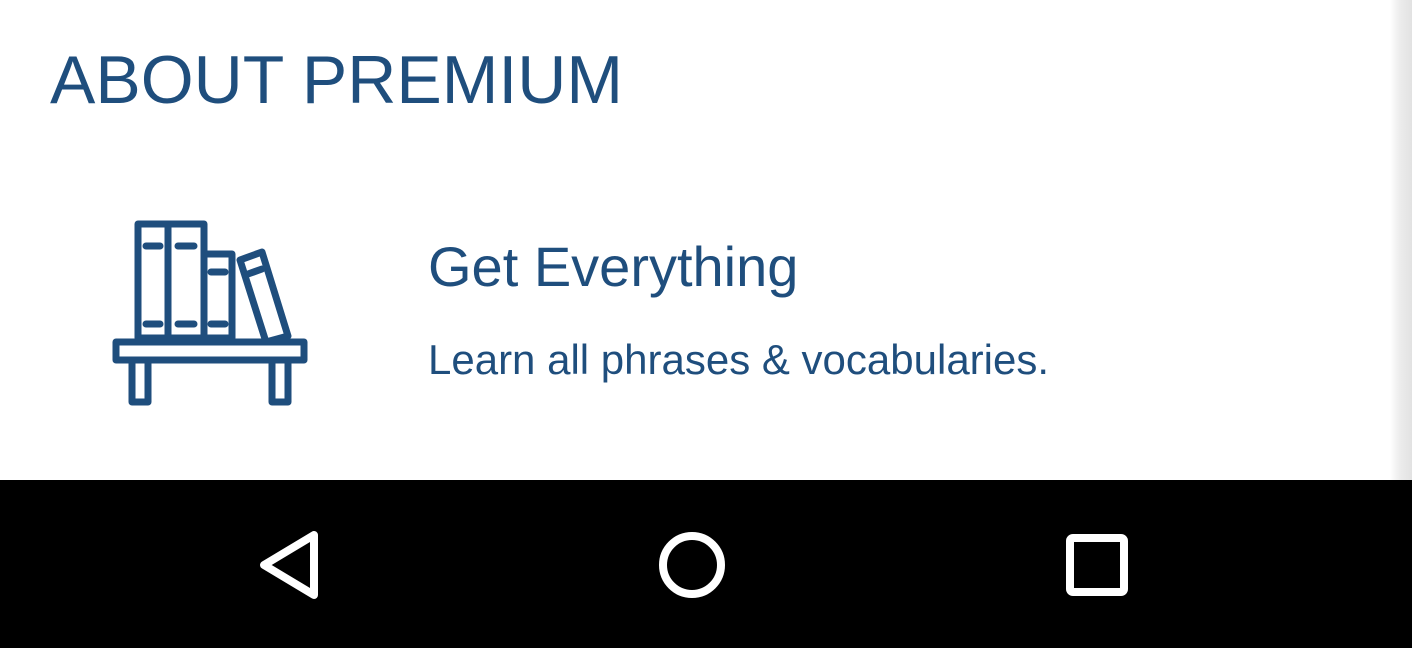  Describe the element at coordinates (613, 266) in the screenshot. I see `feature-title: Get Everything` at that location.